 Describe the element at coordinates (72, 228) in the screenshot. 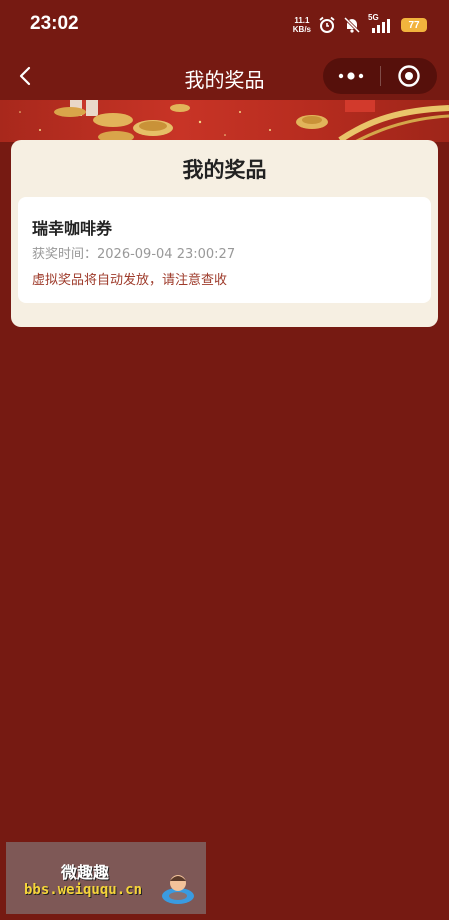

I see `prize-name: 瑞幸咖啡券` at that location.